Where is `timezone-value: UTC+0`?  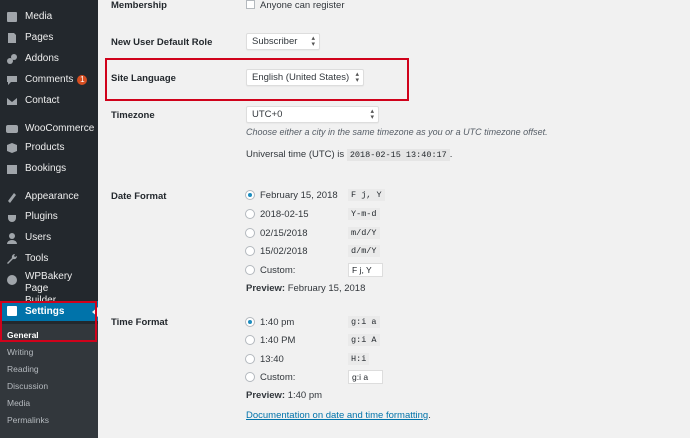 timezone-value: UTC+0 is located at coordinates (267, 114).